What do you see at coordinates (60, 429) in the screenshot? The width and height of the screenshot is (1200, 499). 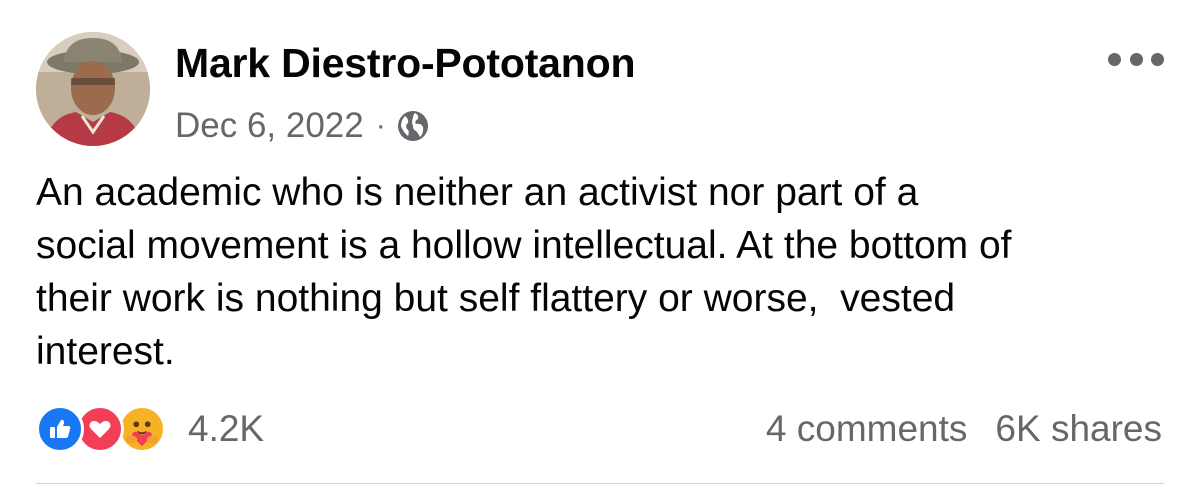 I see `like-reaction-icon` at bounding box center [60, 429].